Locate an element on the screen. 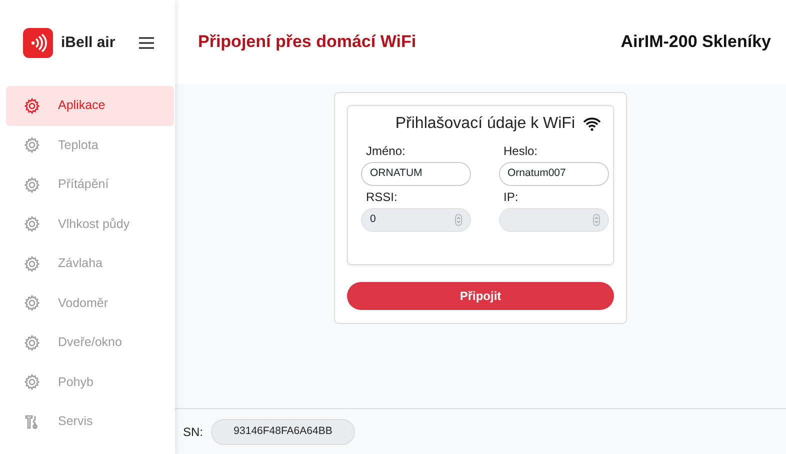 The height and width of the screenshot is (454, 786). field-label: Heslo: is located at coordinates (520, 151).